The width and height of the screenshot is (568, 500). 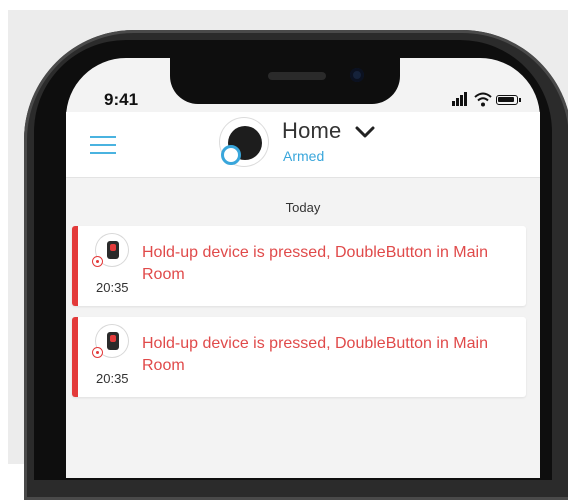 I want to click on status-icons, so click(x=487, y=100).